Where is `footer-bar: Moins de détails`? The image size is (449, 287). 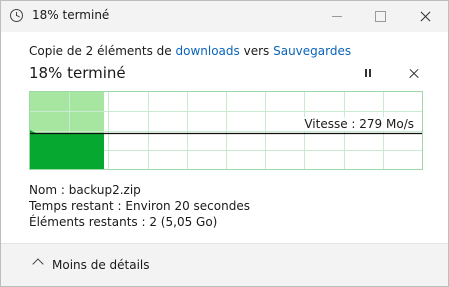
footer-bar: Moins de détails is located at coordinates (224, 264).